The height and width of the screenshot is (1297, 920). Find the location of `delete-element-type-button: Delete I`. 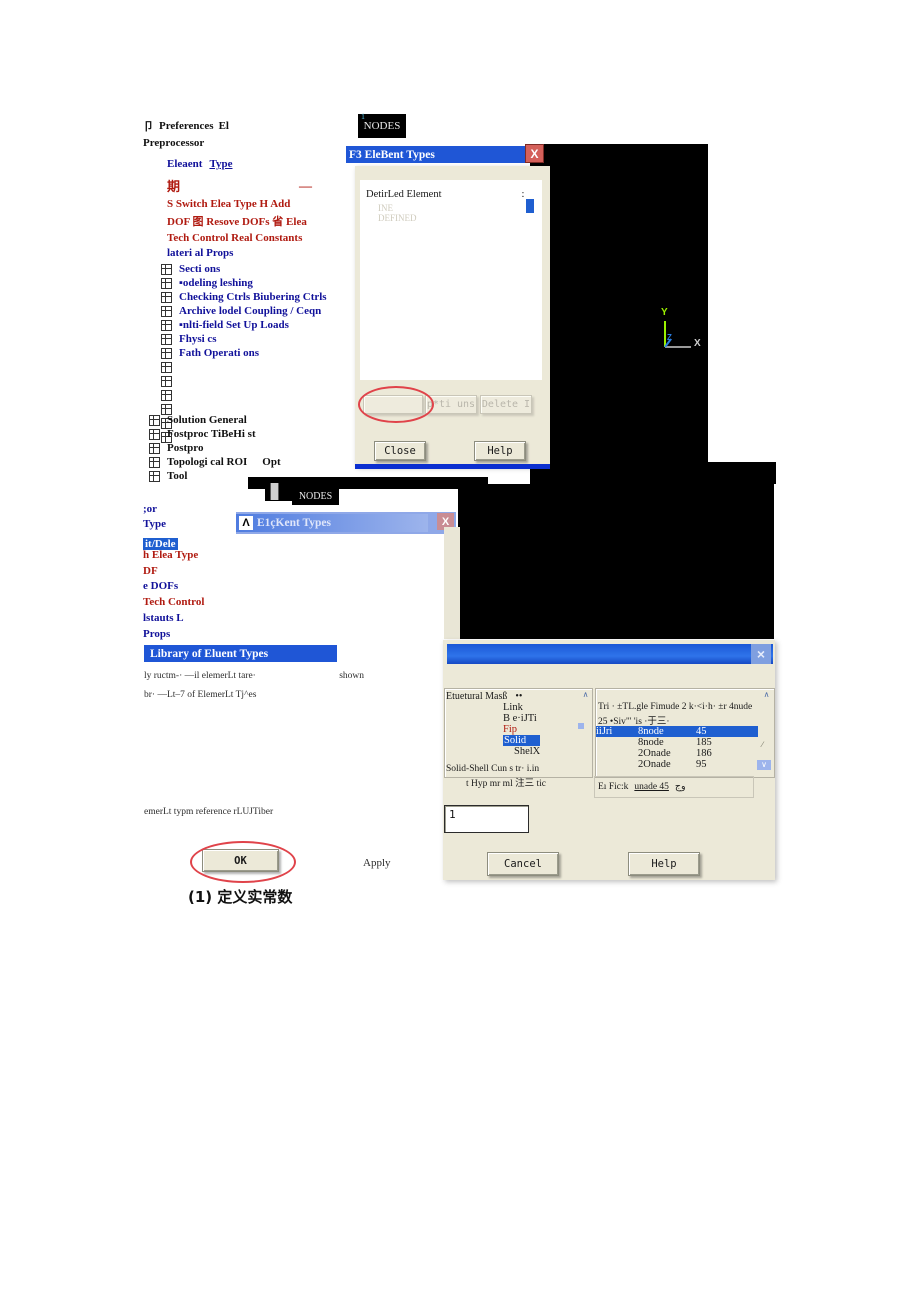

delete-element-type-button: Delete I is located at coordinates (506, 404).